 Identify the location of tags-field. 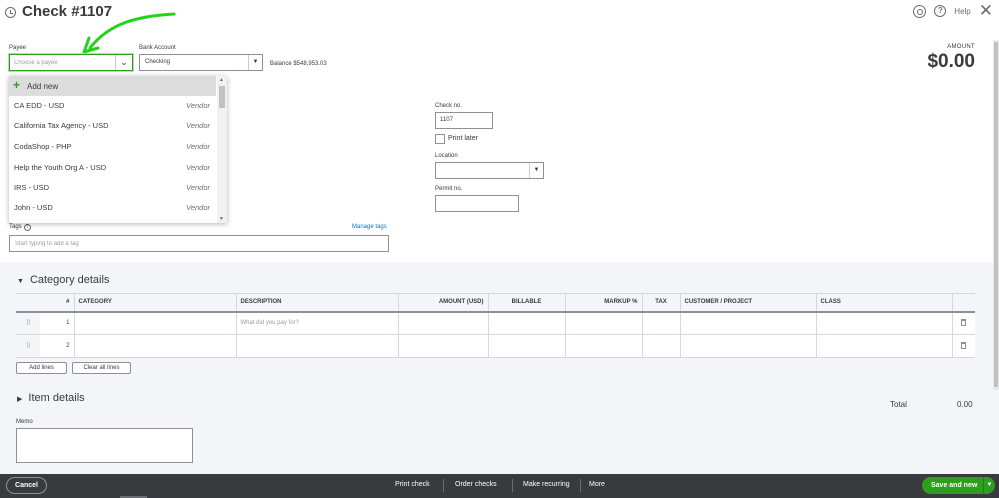
(199, 243).